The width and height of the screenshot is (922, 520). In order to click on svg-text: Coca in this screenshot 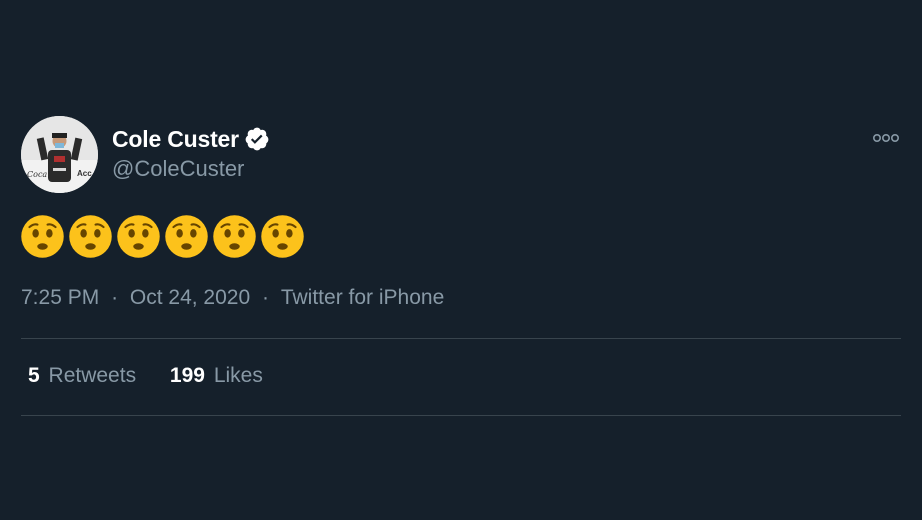, I will do `click(37, 174)`.